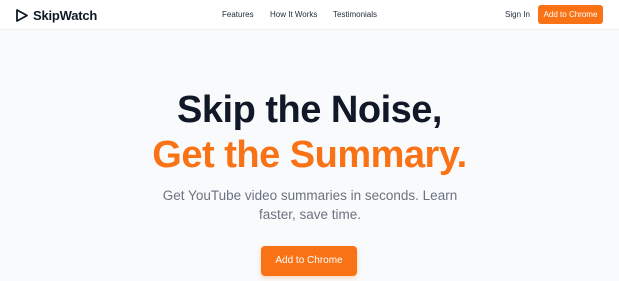 The image size is (619, 281). Describe the element at coordinates (21, 15) in the screenshot. I see `play-outline-icon` at that location.